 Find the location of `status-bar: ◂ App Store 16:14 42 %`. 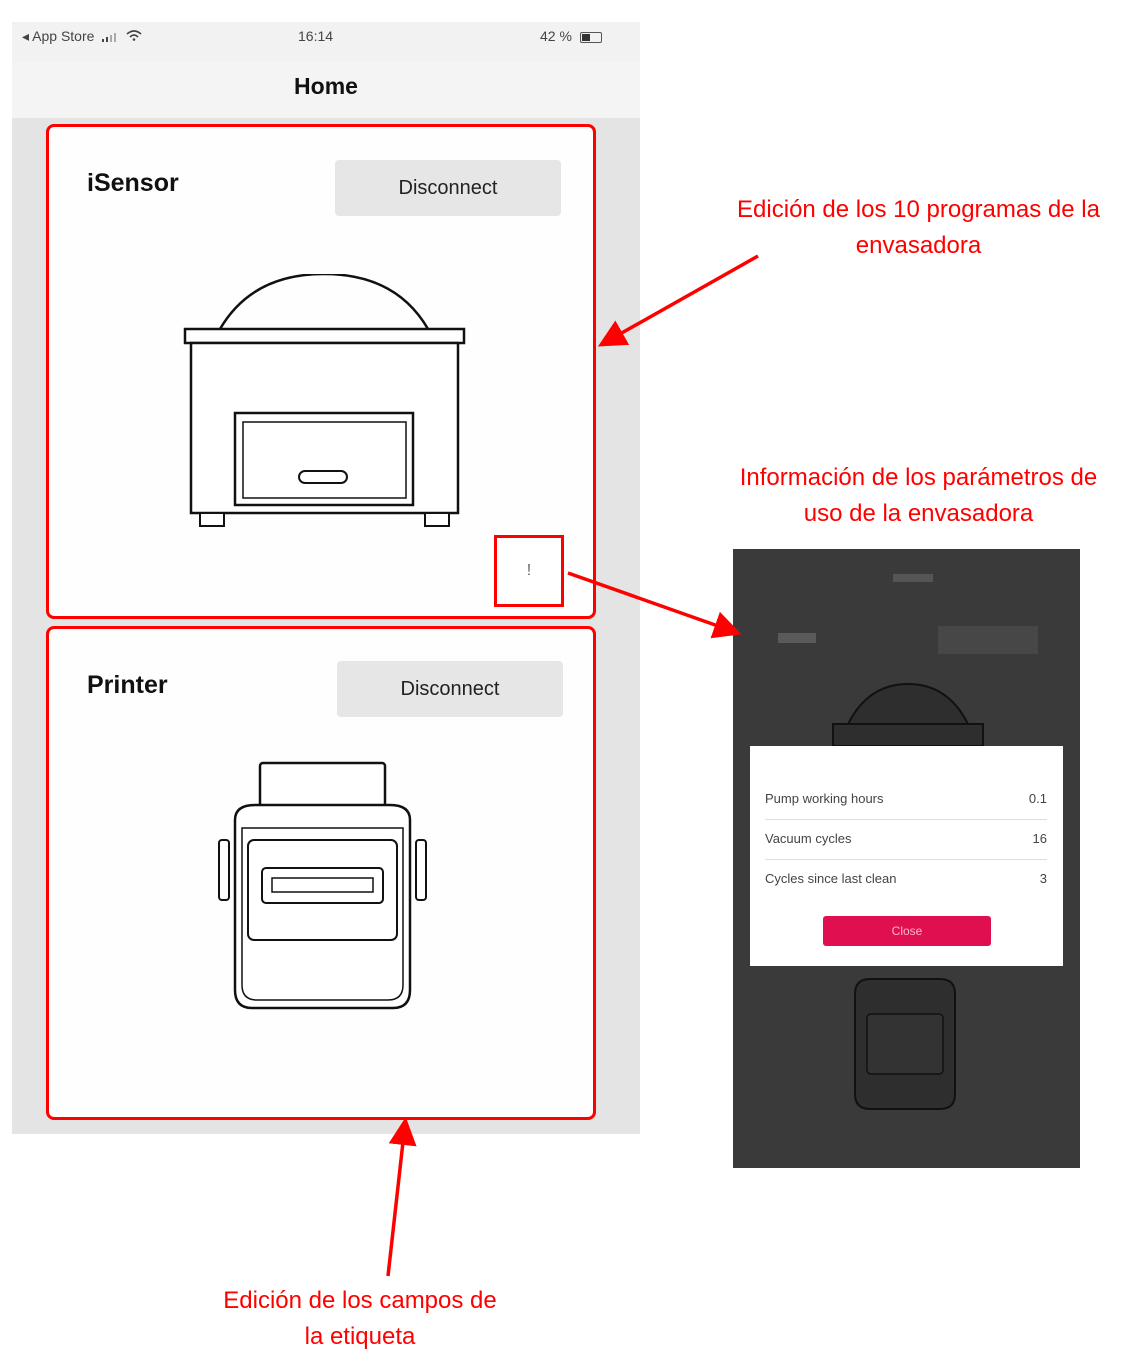

status-bar: ◂ App Store 16:14 42 % is located at coordinates (326, 42).